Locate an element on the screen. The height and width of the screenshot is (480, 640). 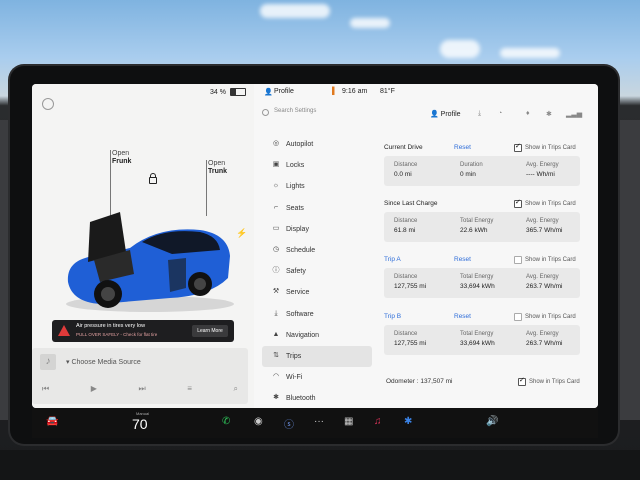
more-icon: ··· is located at coordinates (319, 421).